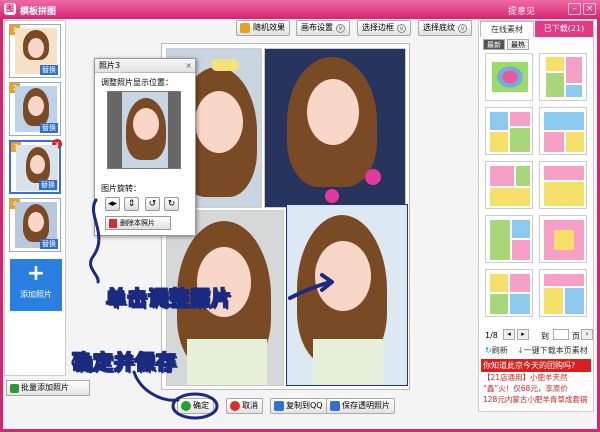 Image resolution: width=600 pixels, height=432 pixels. I want to click on photo-thumb-3: 3 × 替换, so click(35, 166).